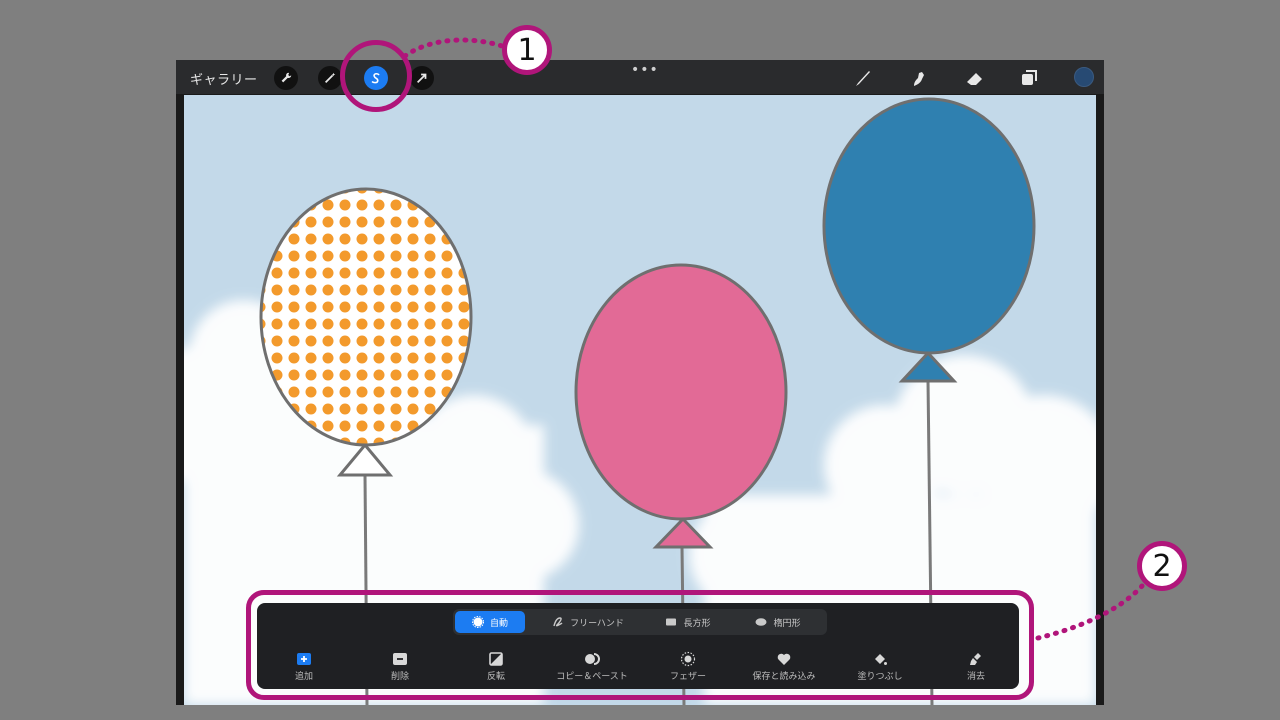 This screenshot has height=720, width=1280. I want to click on layers-icon, so click(1029, 77).